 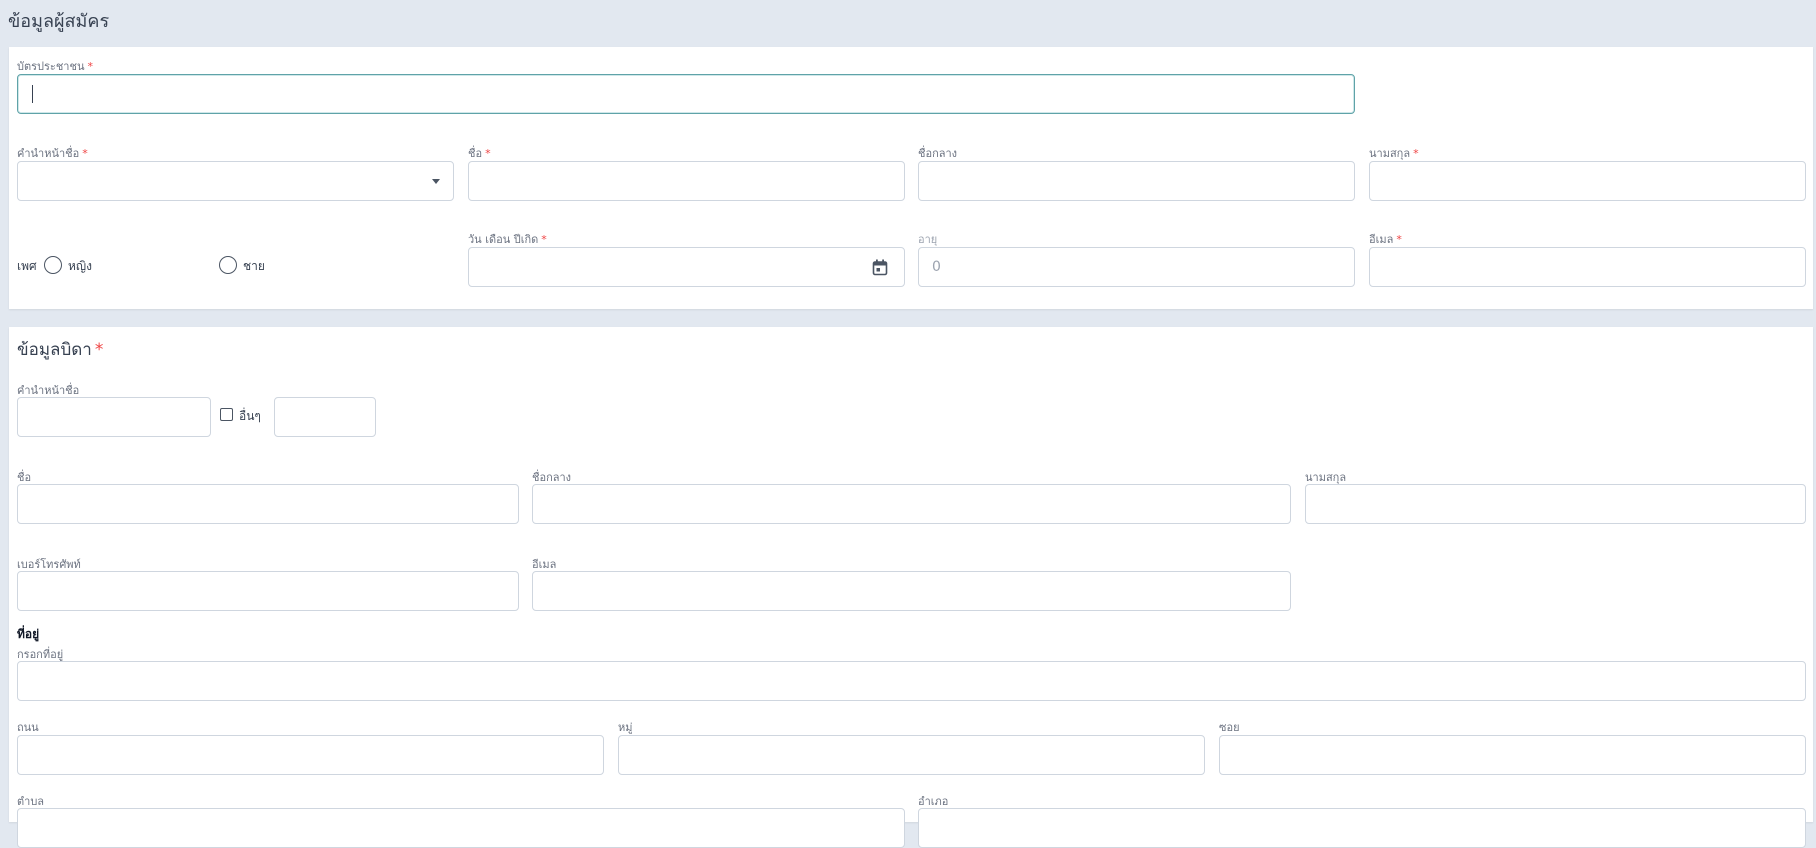 I want to click on text-cursor, so click(x=32, y=94).